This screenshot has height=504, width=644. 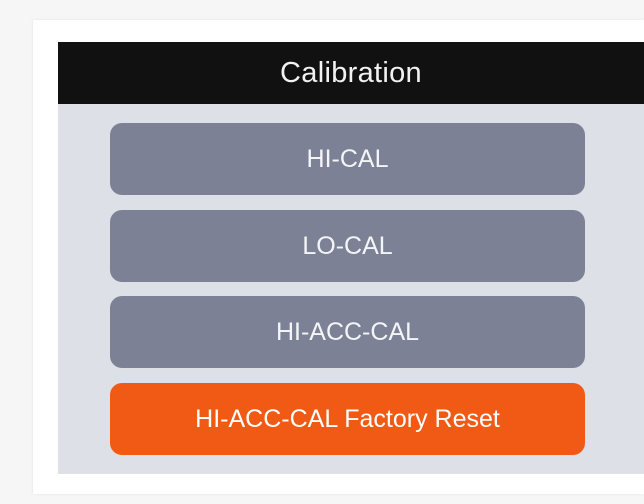 I want to click on page-title: Calibration, so click(x=351, y=73).